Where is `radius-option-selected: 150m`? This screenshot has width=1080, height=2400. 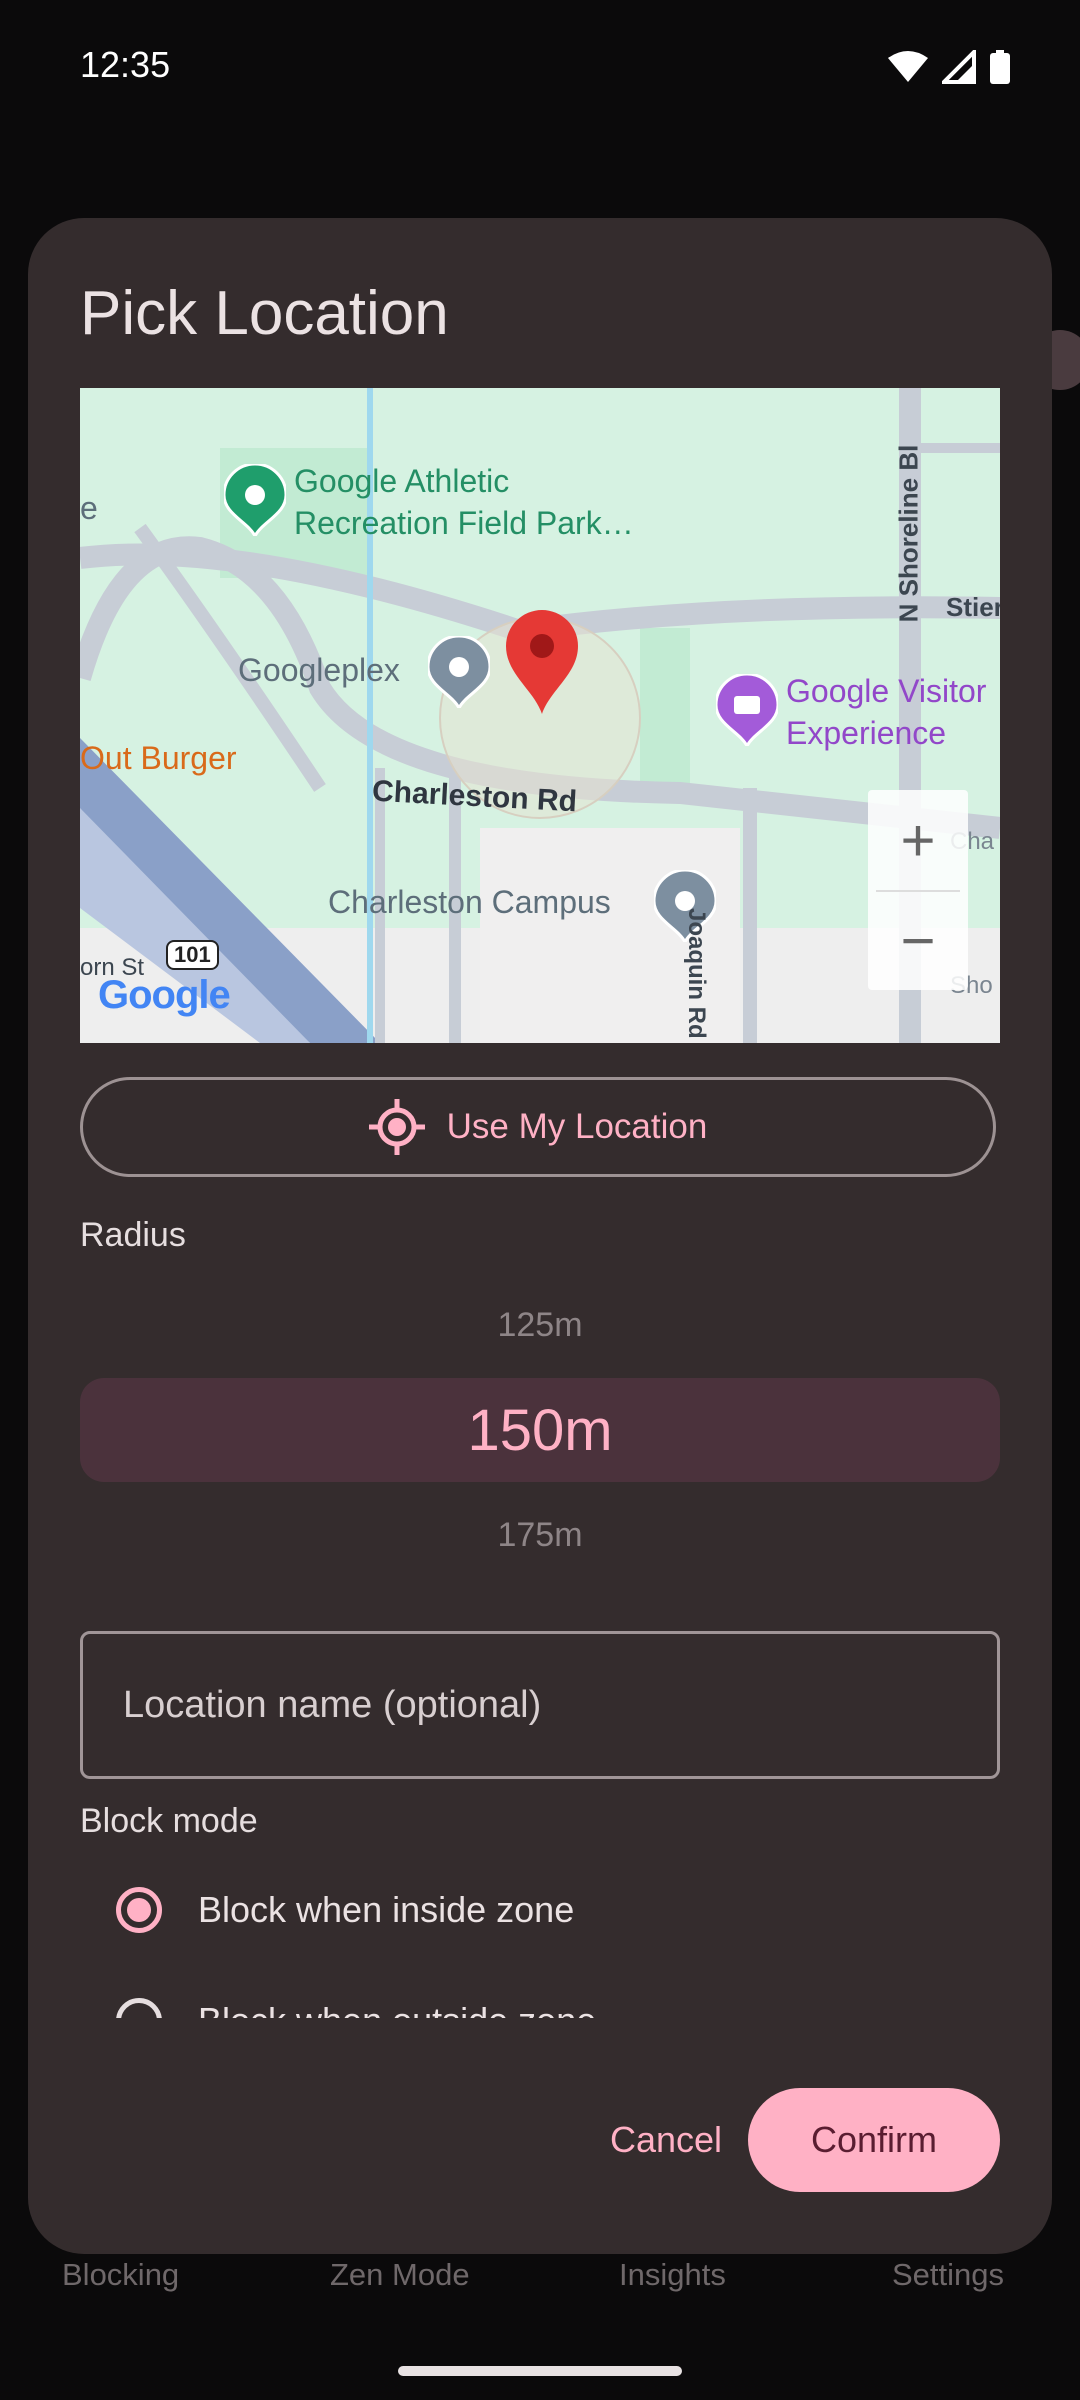
radius-option-selected: 150m is located at coordinates (540, 1430).